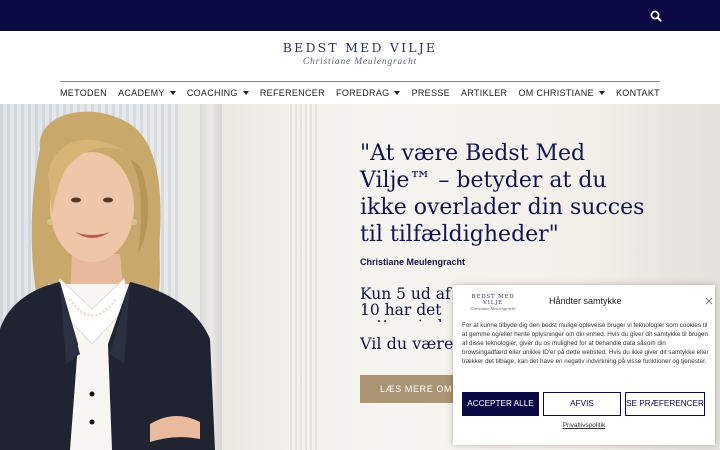 The height and width of the screenshot is (450, 720). I want to click on nav-item-label: COACHING, so click(212, 93).